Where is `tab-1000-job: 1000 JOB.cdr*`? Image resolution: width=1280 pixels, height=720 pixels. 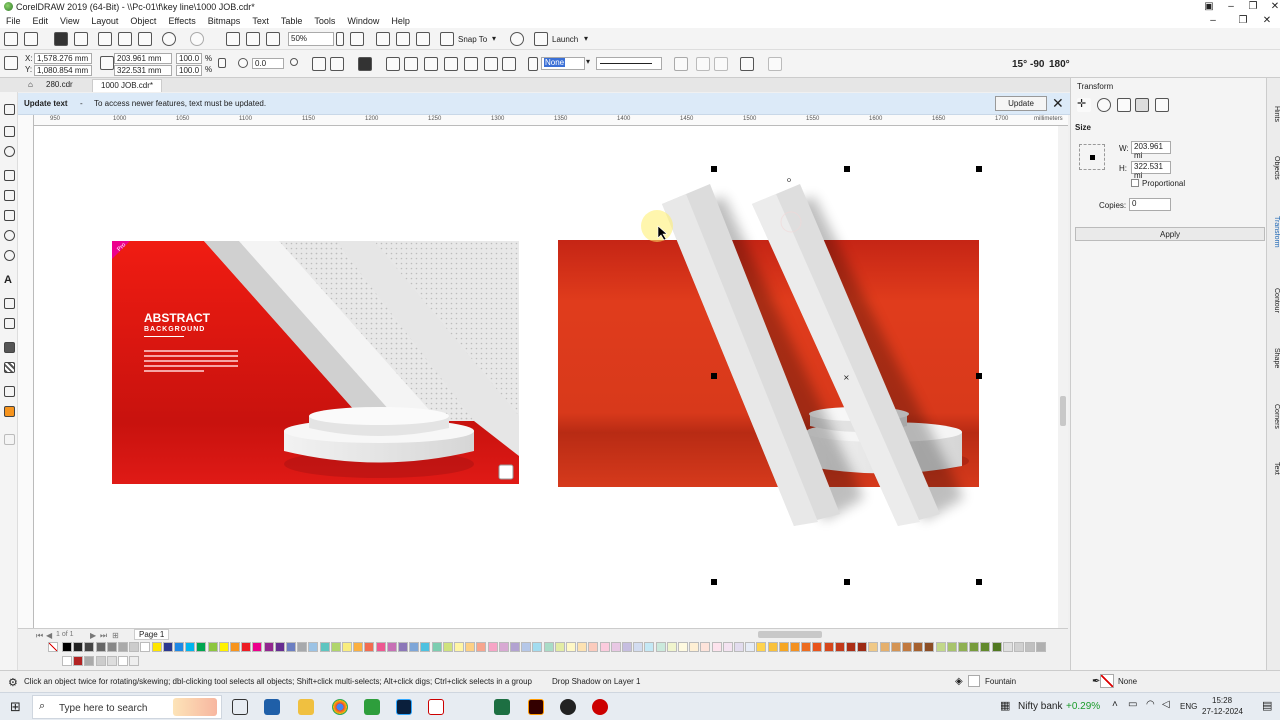
tab-1000-job: 1000 JOB.cdr* is located at coordinates (127, 85).